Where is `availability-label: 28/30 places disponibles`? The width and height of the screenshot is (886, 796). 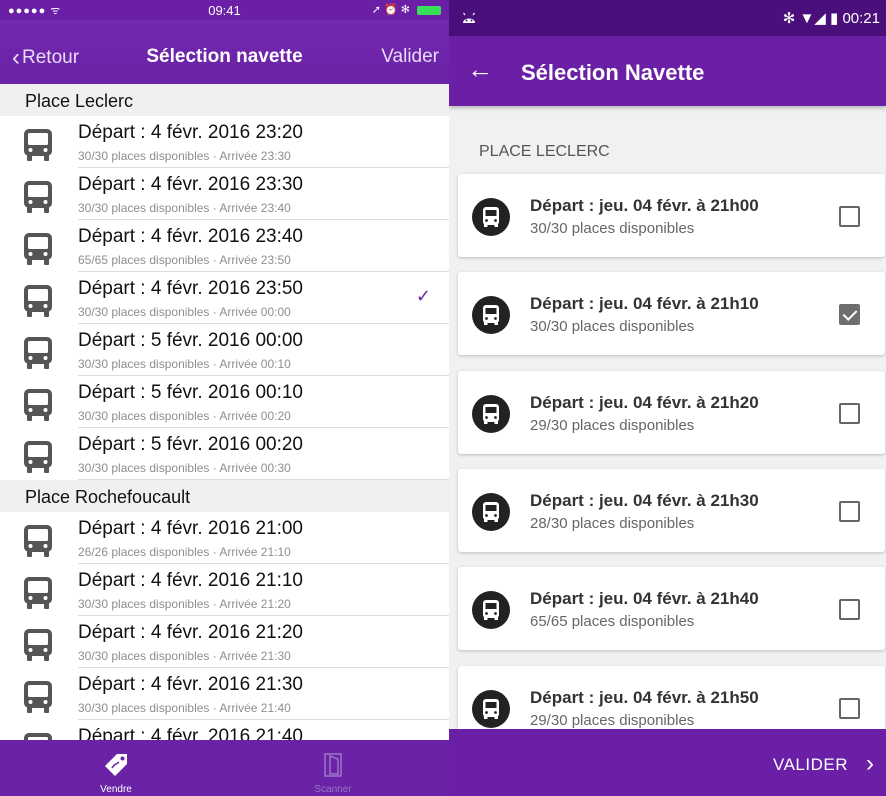 availability-label: 28/30 places disponibles is located at coordinates (612, 523).